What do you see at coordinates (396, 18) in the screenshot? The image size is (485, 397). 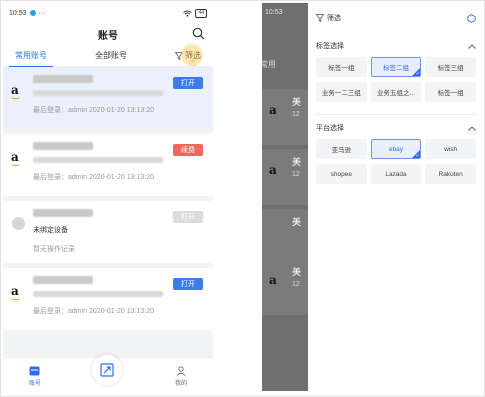 I see `drawer-header: 筛选` at bounding box center [396, 18].